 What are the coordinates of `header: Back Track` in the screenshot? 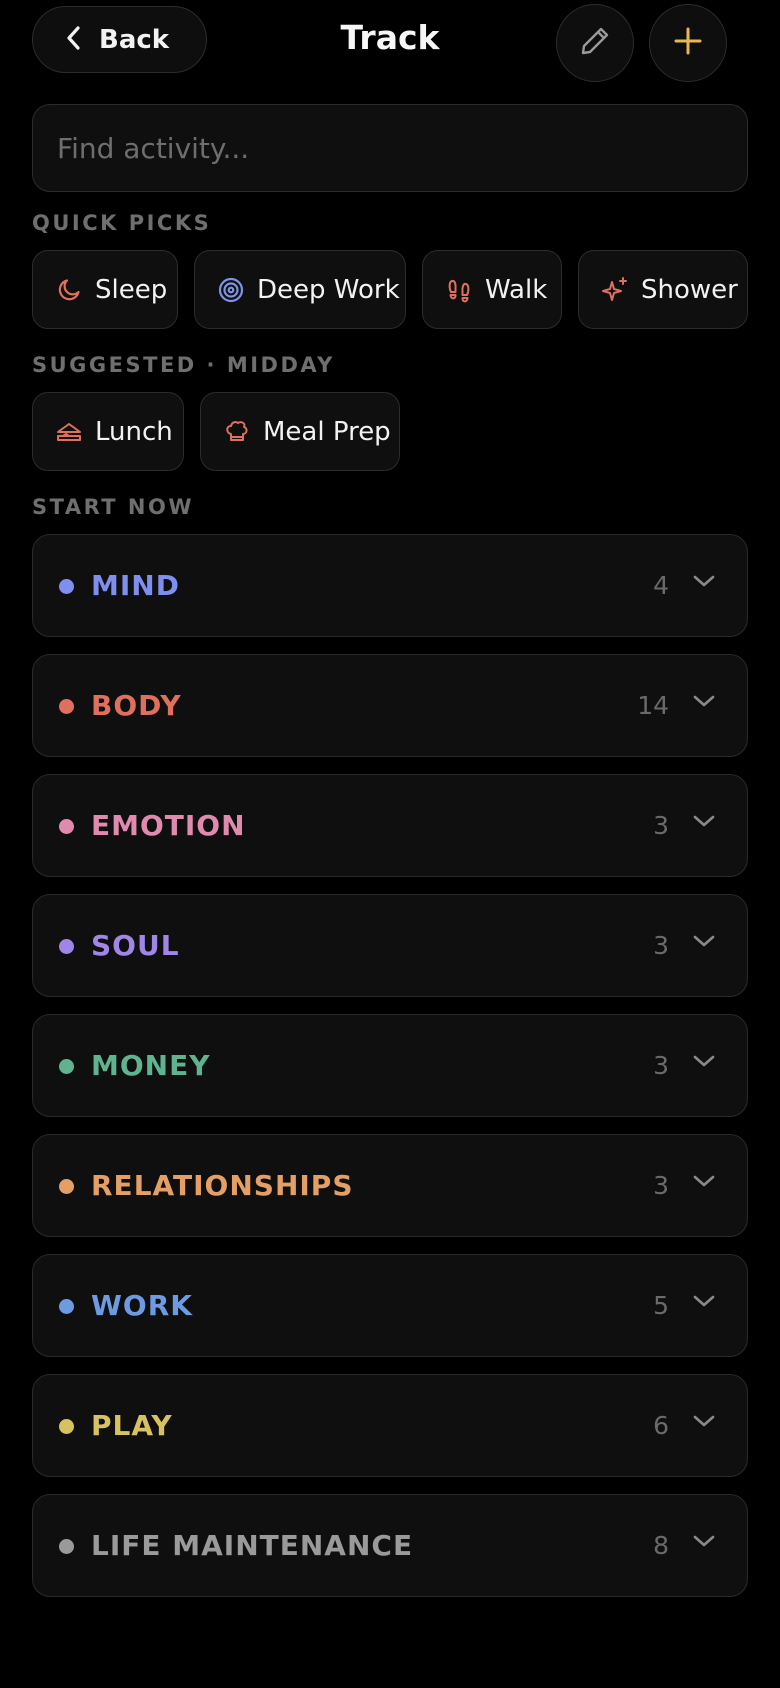 It's located at (390, 45).